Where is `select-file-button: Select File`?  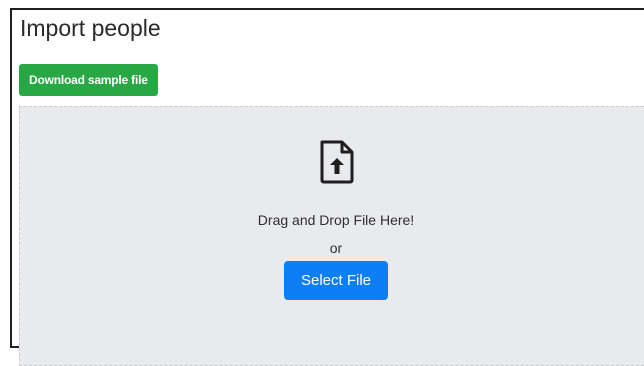
select-file-button: Select File is located at coordinates (336, 280).